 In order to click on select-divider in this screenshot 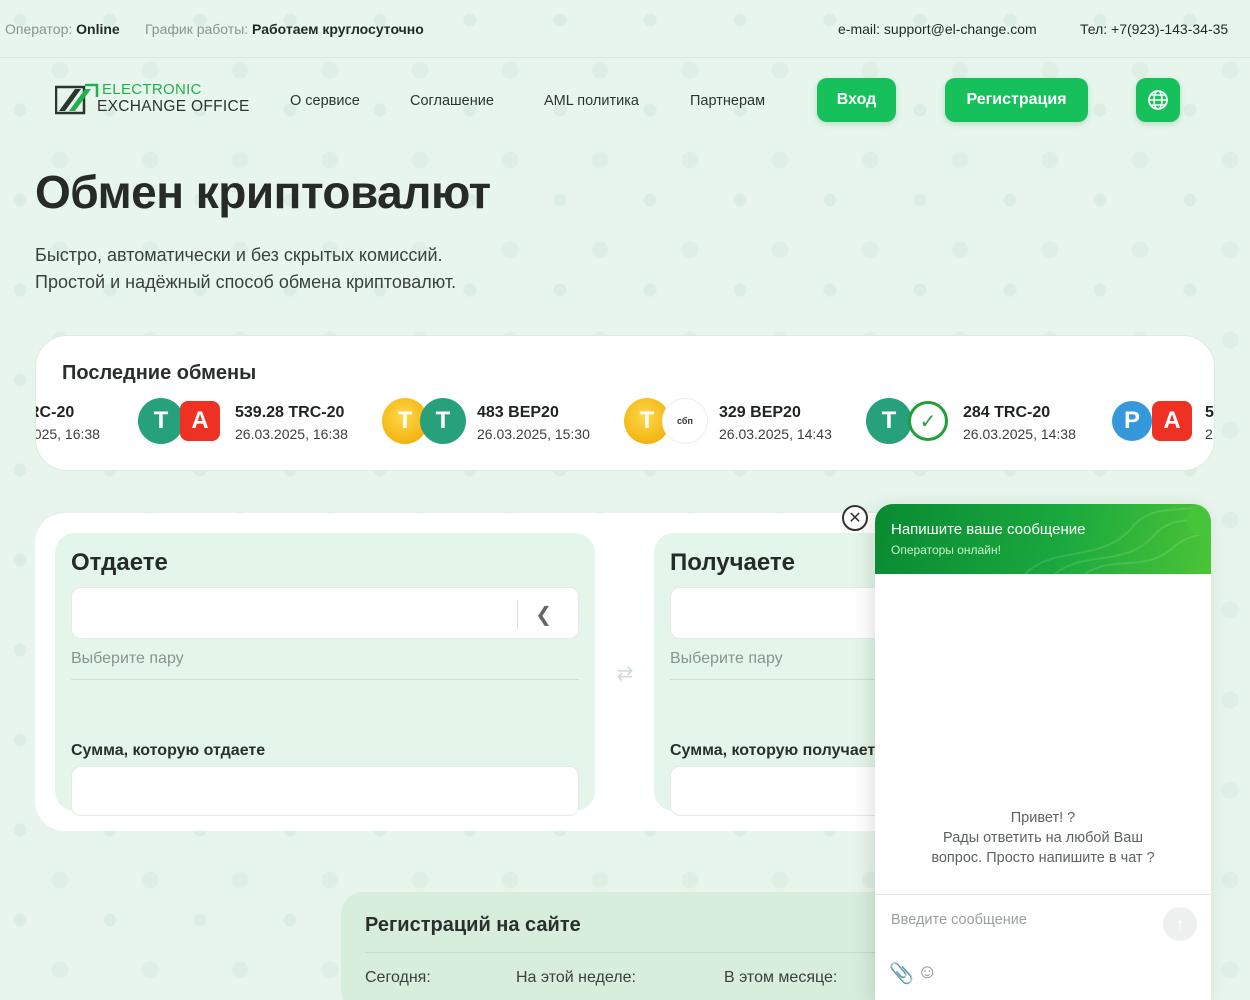, I will do `click(517, 615)`.